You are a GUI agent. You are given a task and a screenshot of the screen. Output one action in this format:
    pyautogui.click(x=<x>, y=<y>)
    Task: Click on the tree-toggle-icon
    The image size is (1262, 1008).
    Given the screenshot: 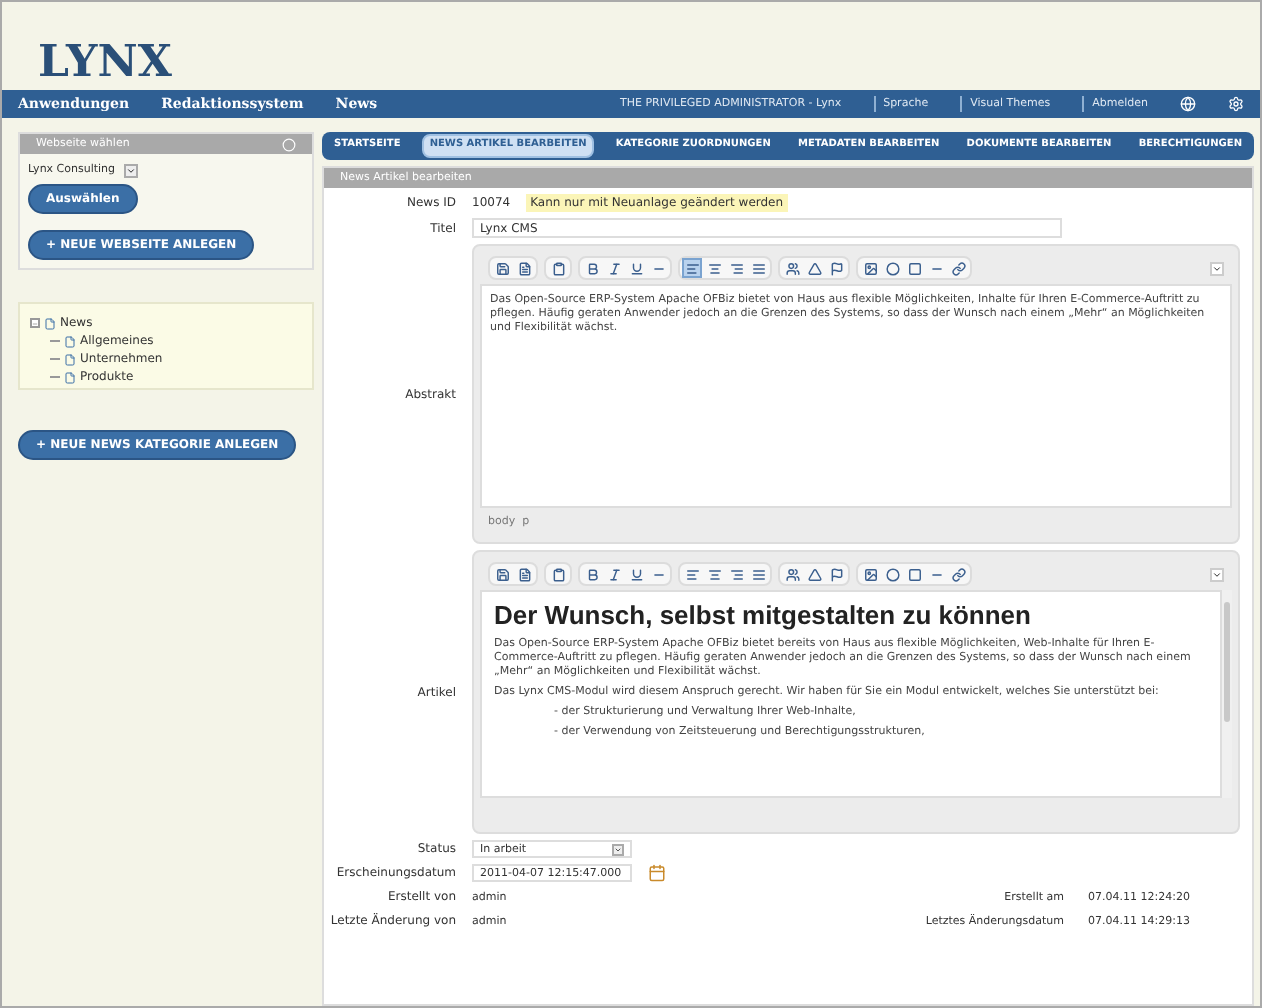 What is the action you would take?
    pyautogui.click(x=35, y=323)
    